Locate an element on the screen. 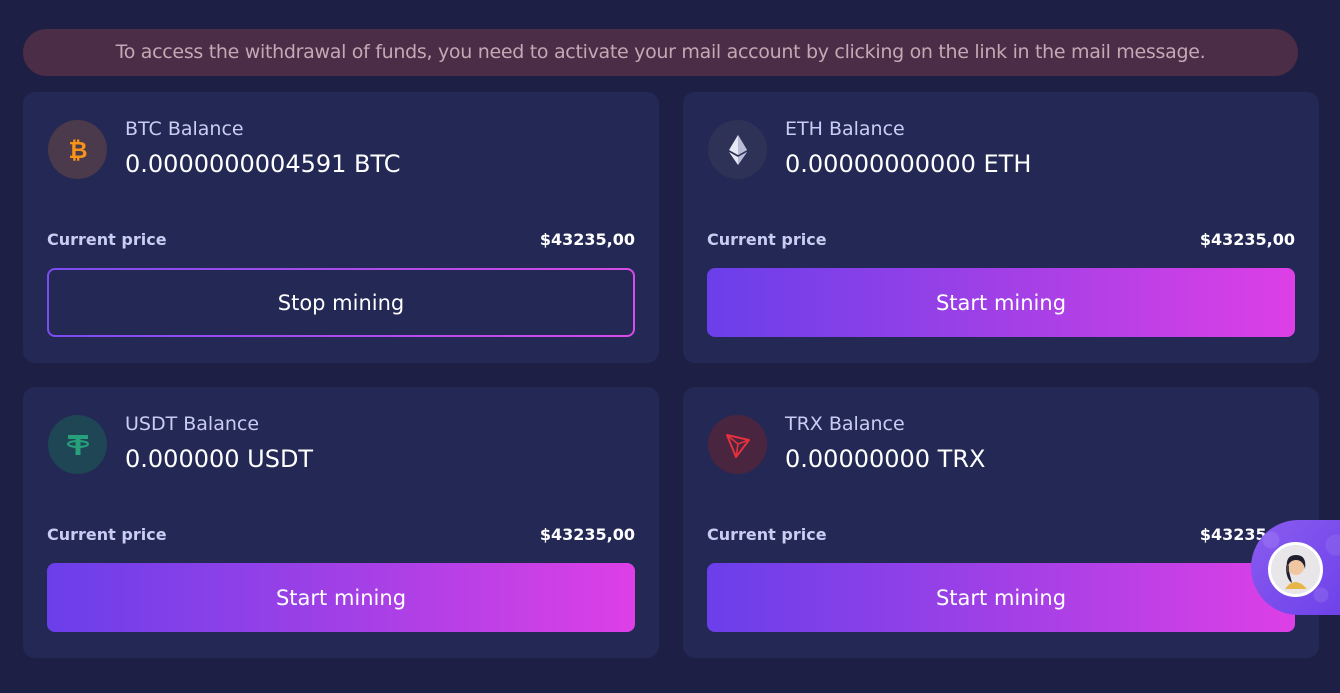 This screenshot has width=1340, height=693. balance-label: ETH Balance is located at coordinates (845, 129).